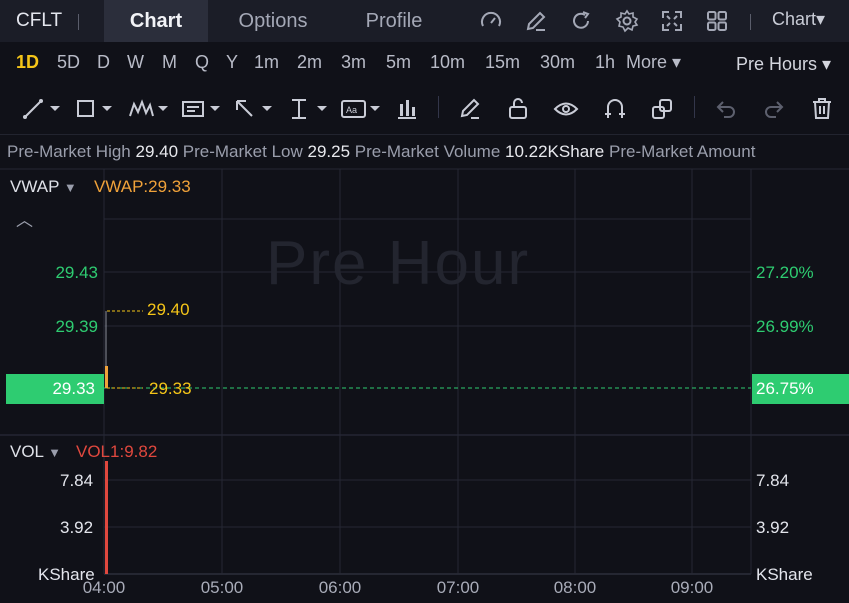  I want to click on time-axis-label: 08:00, so click(575, 587).